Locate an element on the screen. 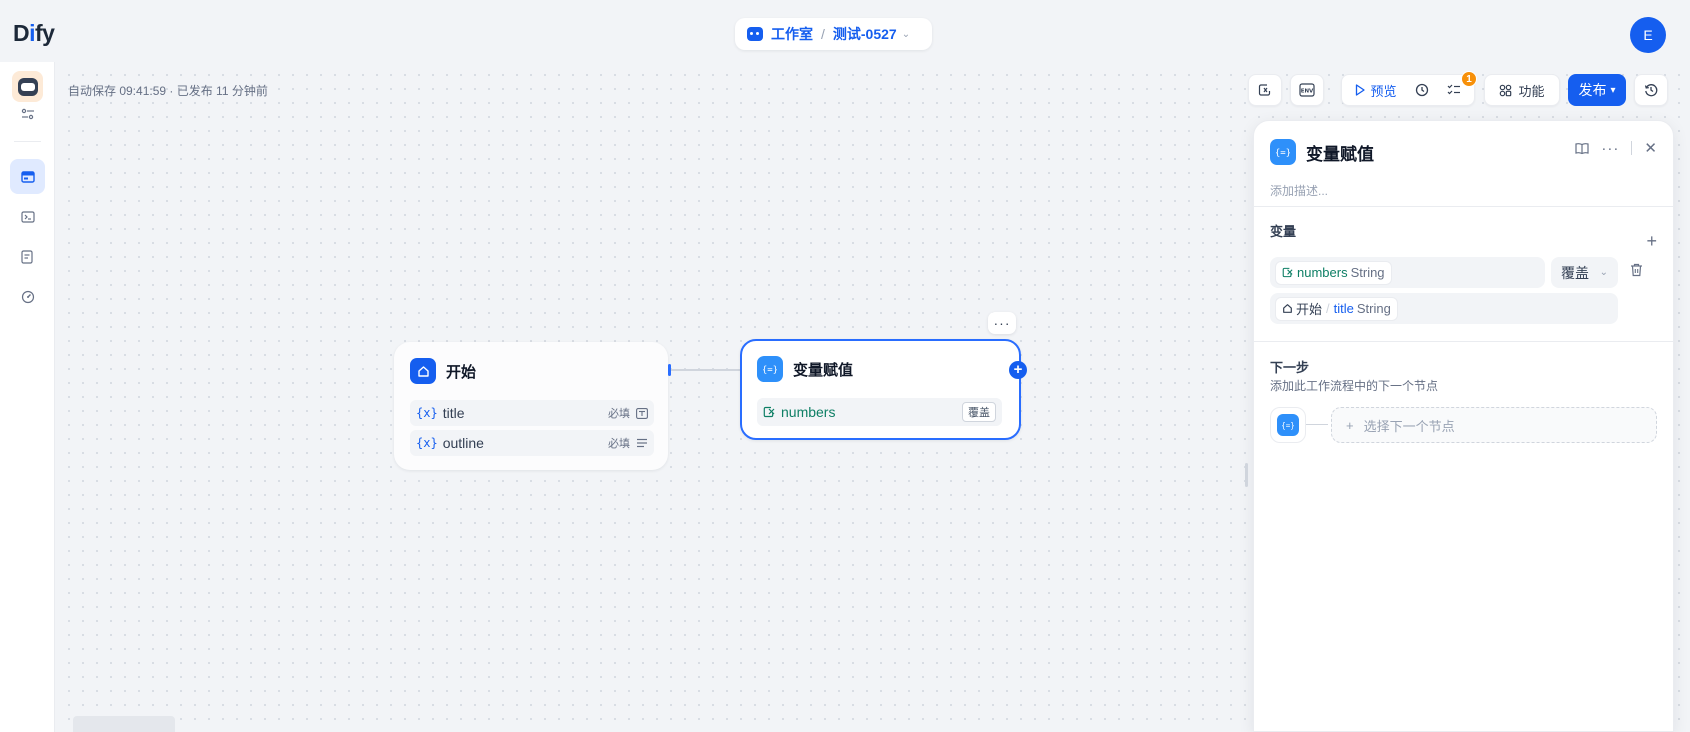 This screenshot has height=732, width=1690. value-variable-chip: 开始 / title String is located at coordinates (1336, 308).